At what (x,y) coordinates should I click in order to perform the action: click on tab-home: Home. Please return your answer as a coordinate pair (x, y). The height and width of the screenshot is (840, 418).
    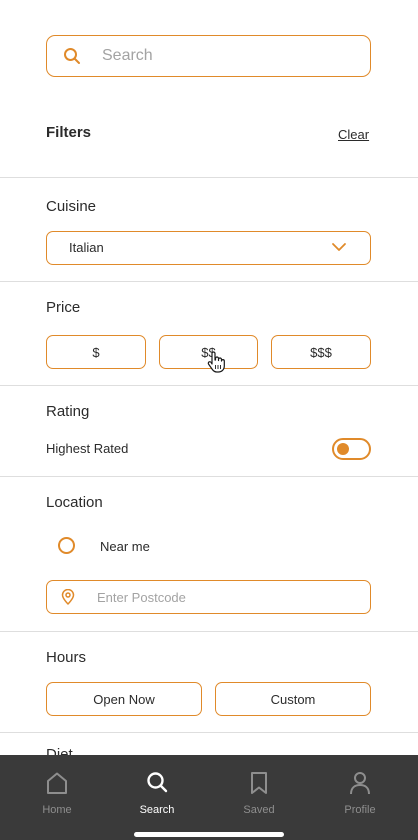
    Looking at the image, I should click on (57, 790).